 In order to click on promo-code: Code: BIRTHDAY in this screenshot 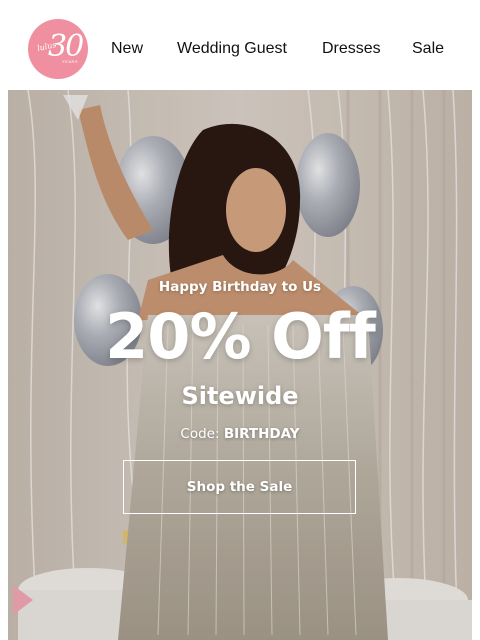, I will do `click(240, 434)`.